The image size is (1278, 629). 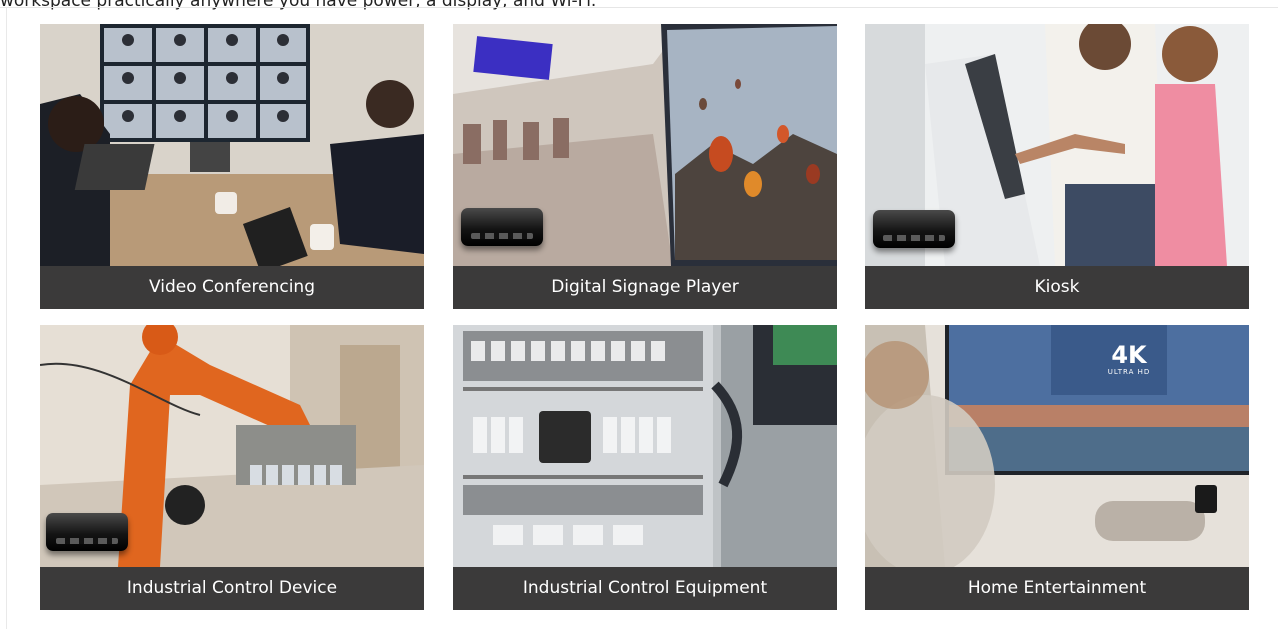 I want to click on tv-logo-4k-small: ULTRA HD, so click(x=1129, y=372).